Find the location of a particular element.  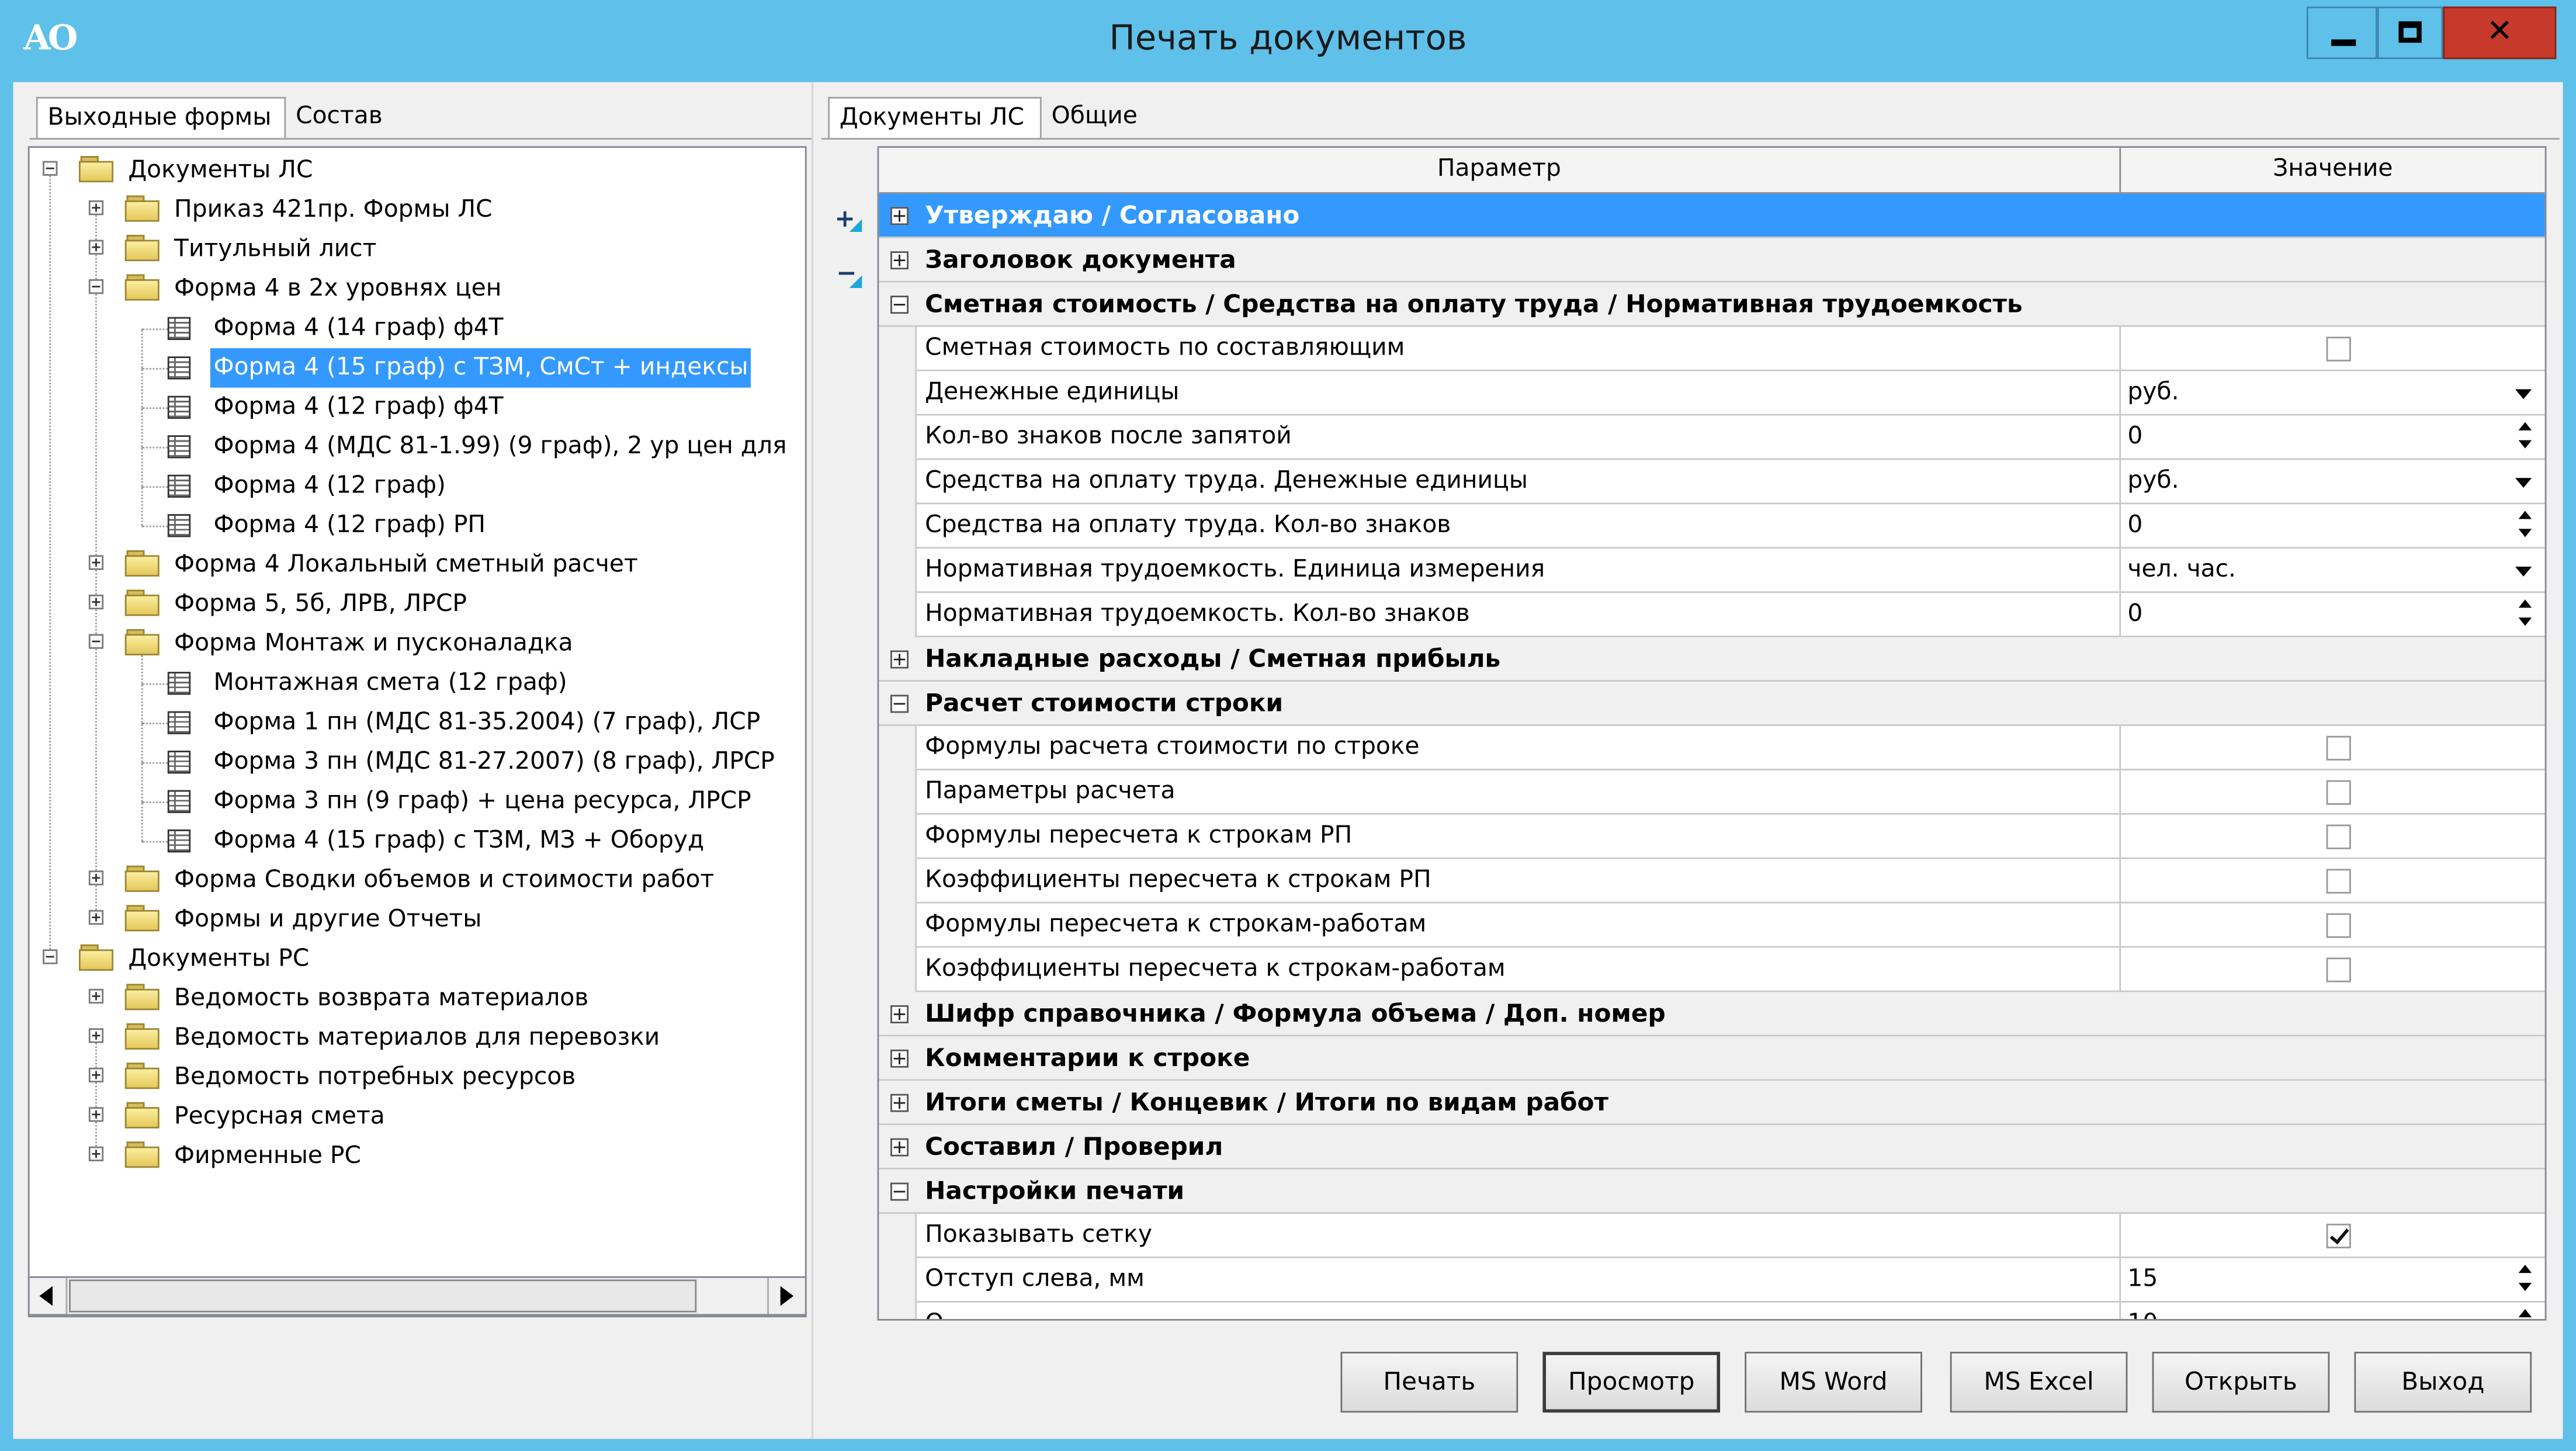

print-button: Печать is located at coordinates (1429, 1382).